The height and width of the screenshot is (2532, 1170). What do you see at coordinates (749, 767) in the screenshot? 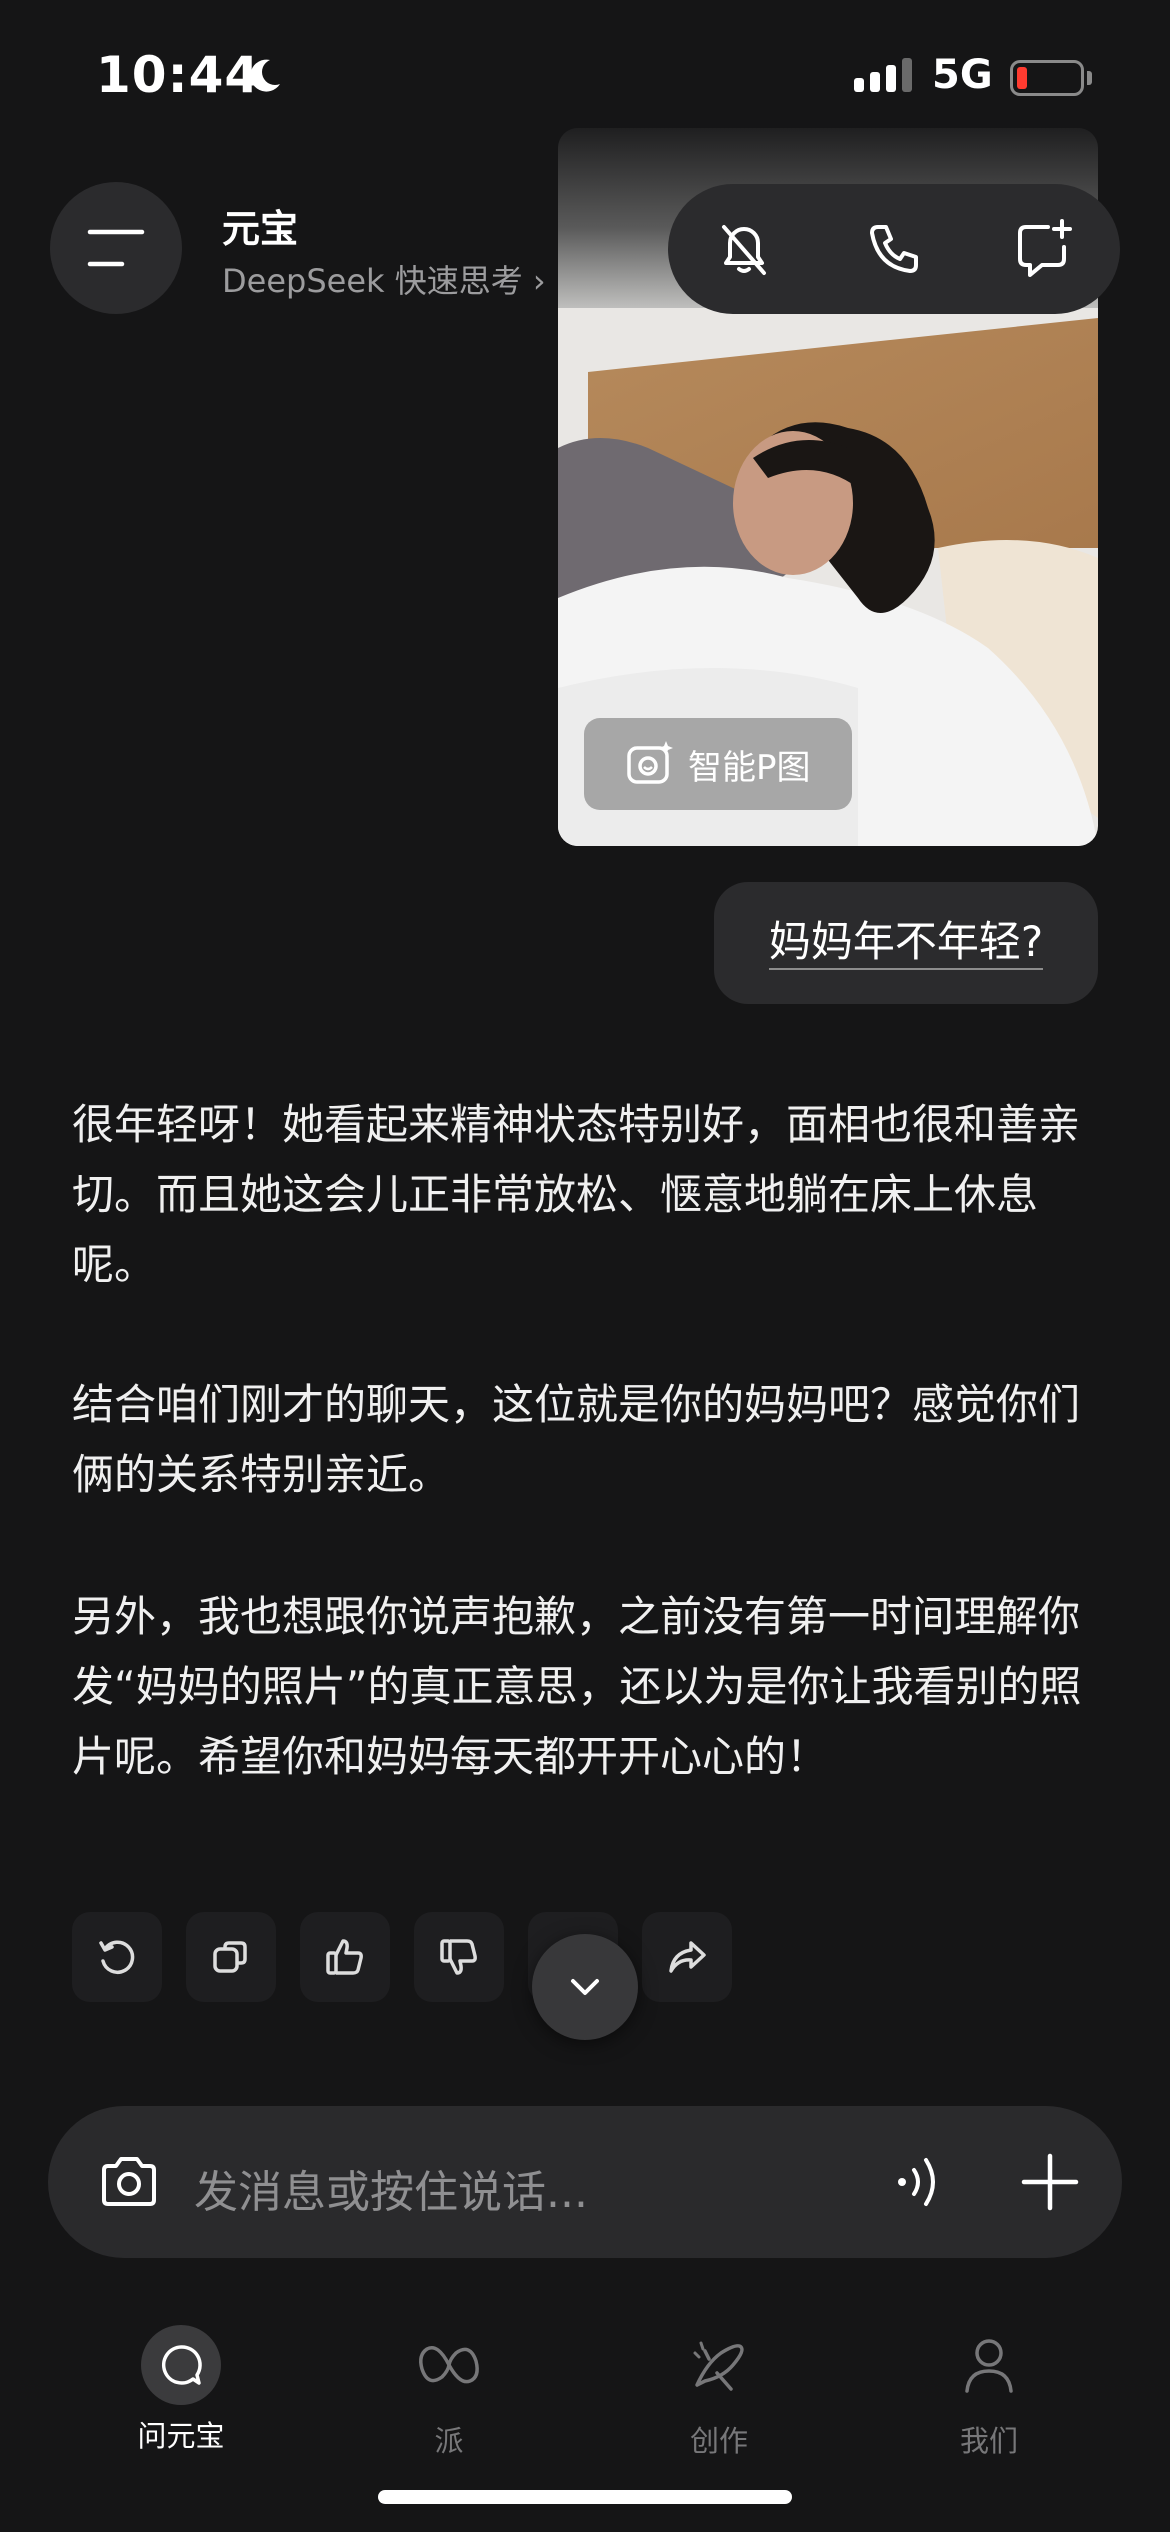
I see `smart-edit-label: 智能P图` at bounding box center [749, 767].